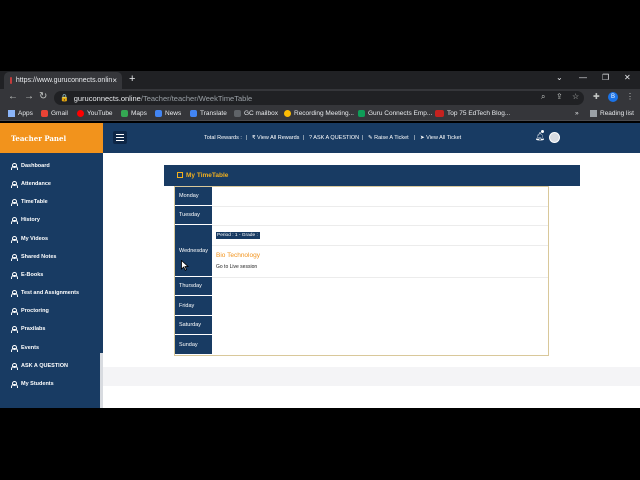  I want to click on zoom-icon: ⌕, so click(543, 97).